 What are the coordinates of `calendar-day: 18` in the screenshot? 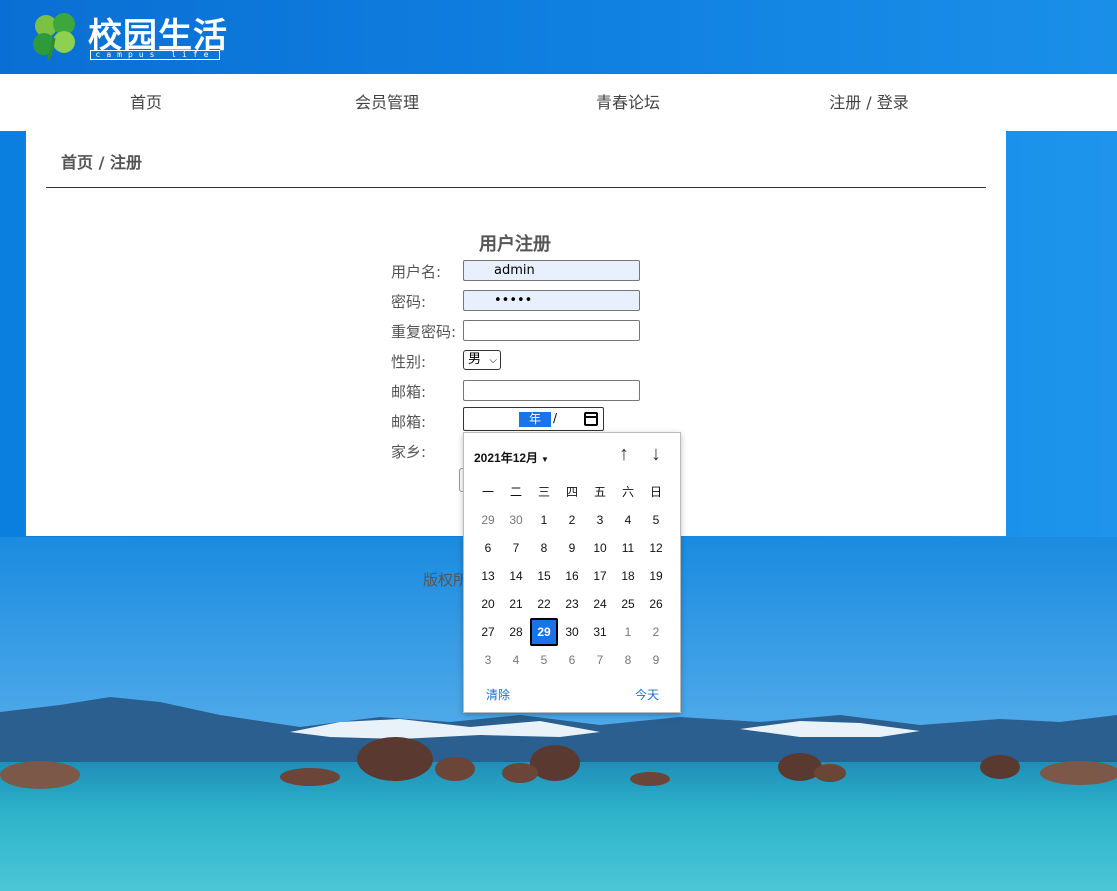 It's located at (628, 576).